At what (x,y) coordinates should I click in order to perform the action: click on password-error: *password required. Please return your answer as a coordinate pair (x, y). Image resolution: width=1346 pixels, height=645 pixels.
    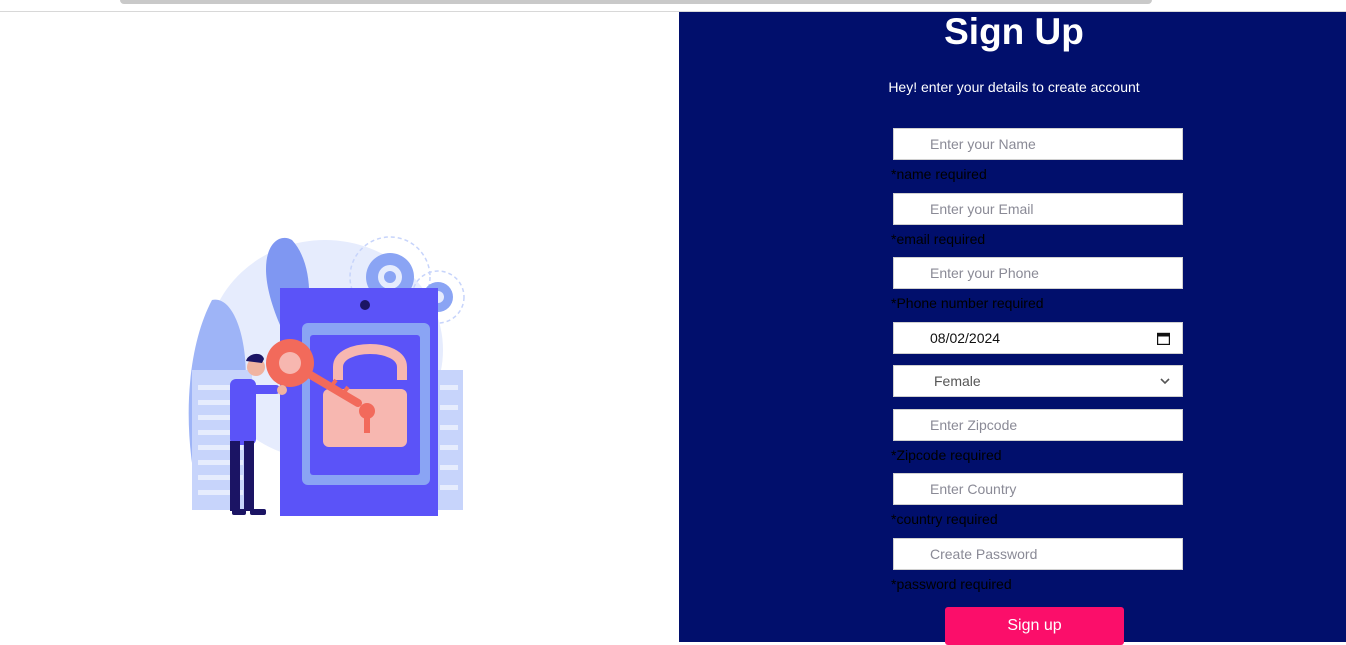
    Looking at the image, I should click on (951, 584).